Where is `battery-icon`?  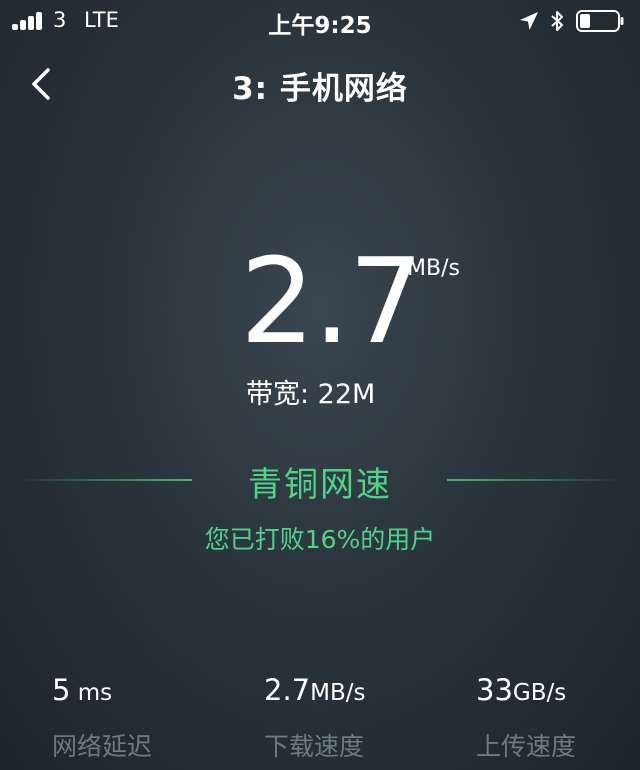 battery-icon is located at coordinates (600, 21).